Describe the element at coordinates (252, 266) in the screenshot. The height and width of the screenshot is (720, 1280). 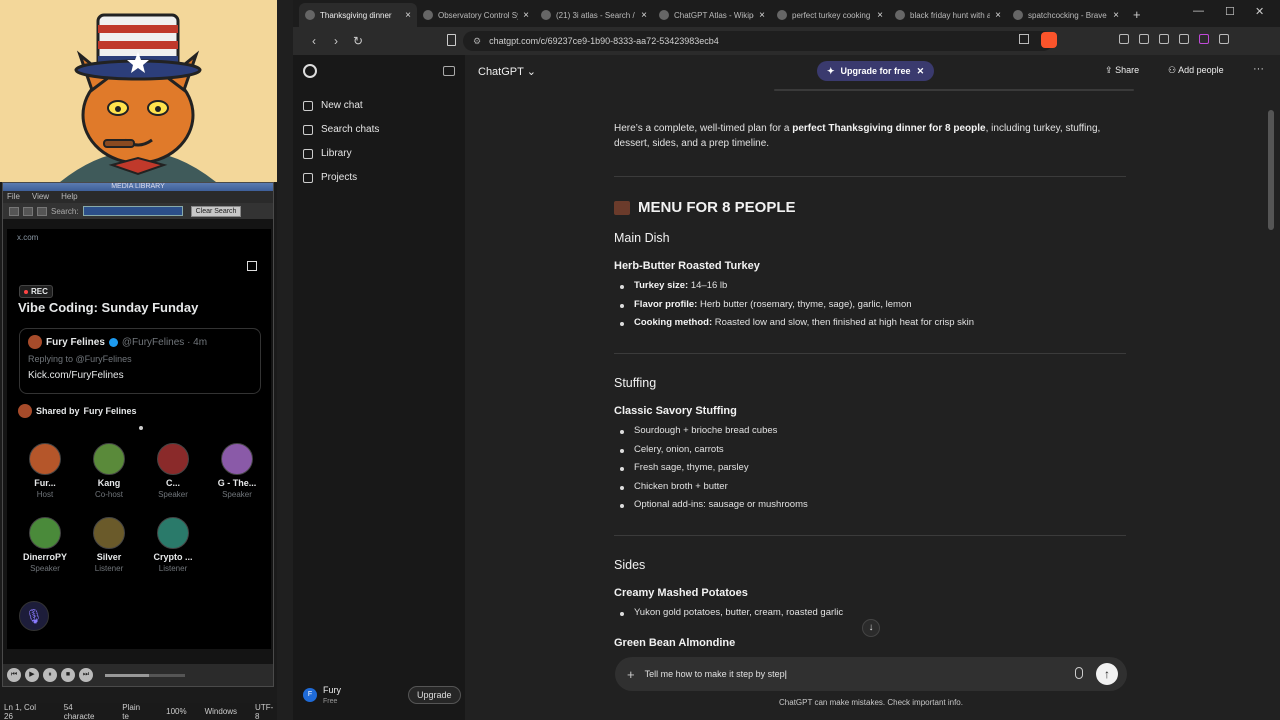
I see `expand-icon` at that location.